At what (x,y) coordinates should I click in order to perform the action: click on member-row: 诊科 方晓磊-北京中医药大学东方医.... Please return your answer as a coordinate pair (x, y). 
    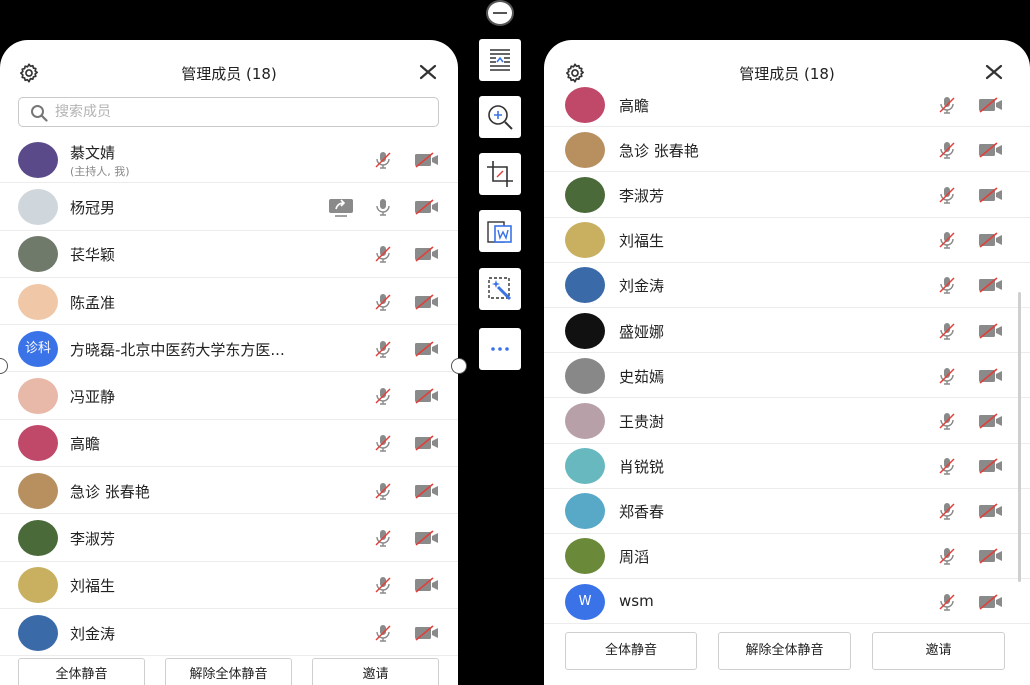
    Looking at the image, I should click on (229, 349).